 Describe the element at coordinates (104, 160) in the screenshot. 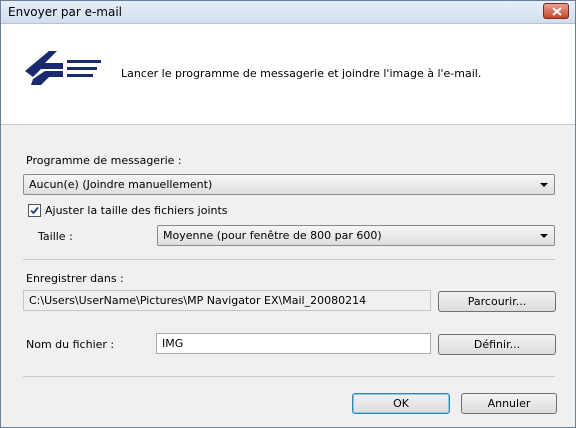

I see `mail-program-label: Programme de messagerie :` at that location.